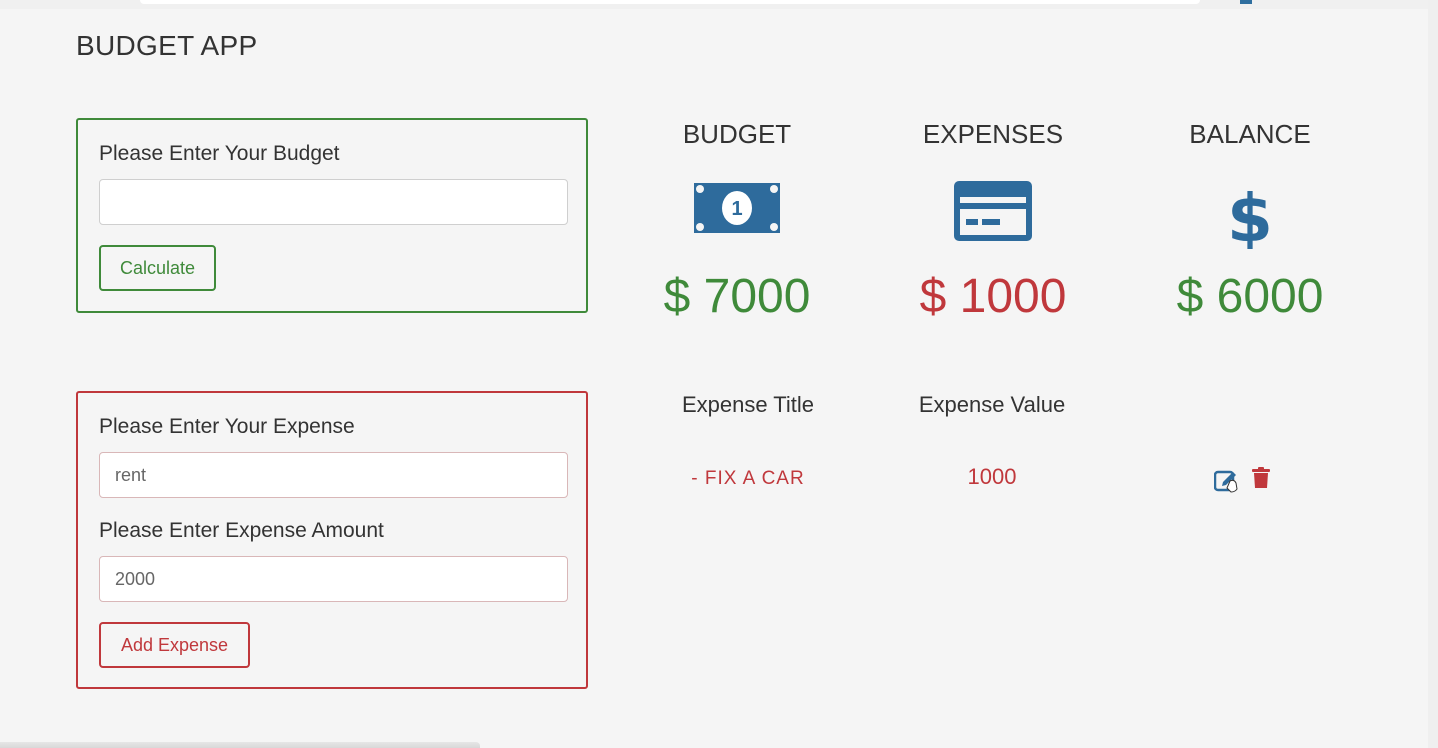 The width and height of the screenshot is (1438, 748). I want to click on svg-text: 1, so click(736, 209).